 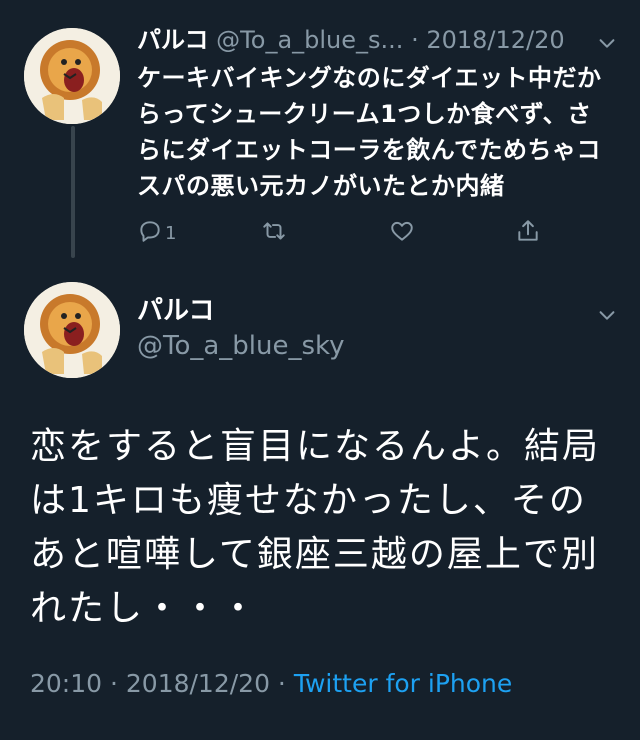 I want to click on share-icon, so click(x=528, y=233).